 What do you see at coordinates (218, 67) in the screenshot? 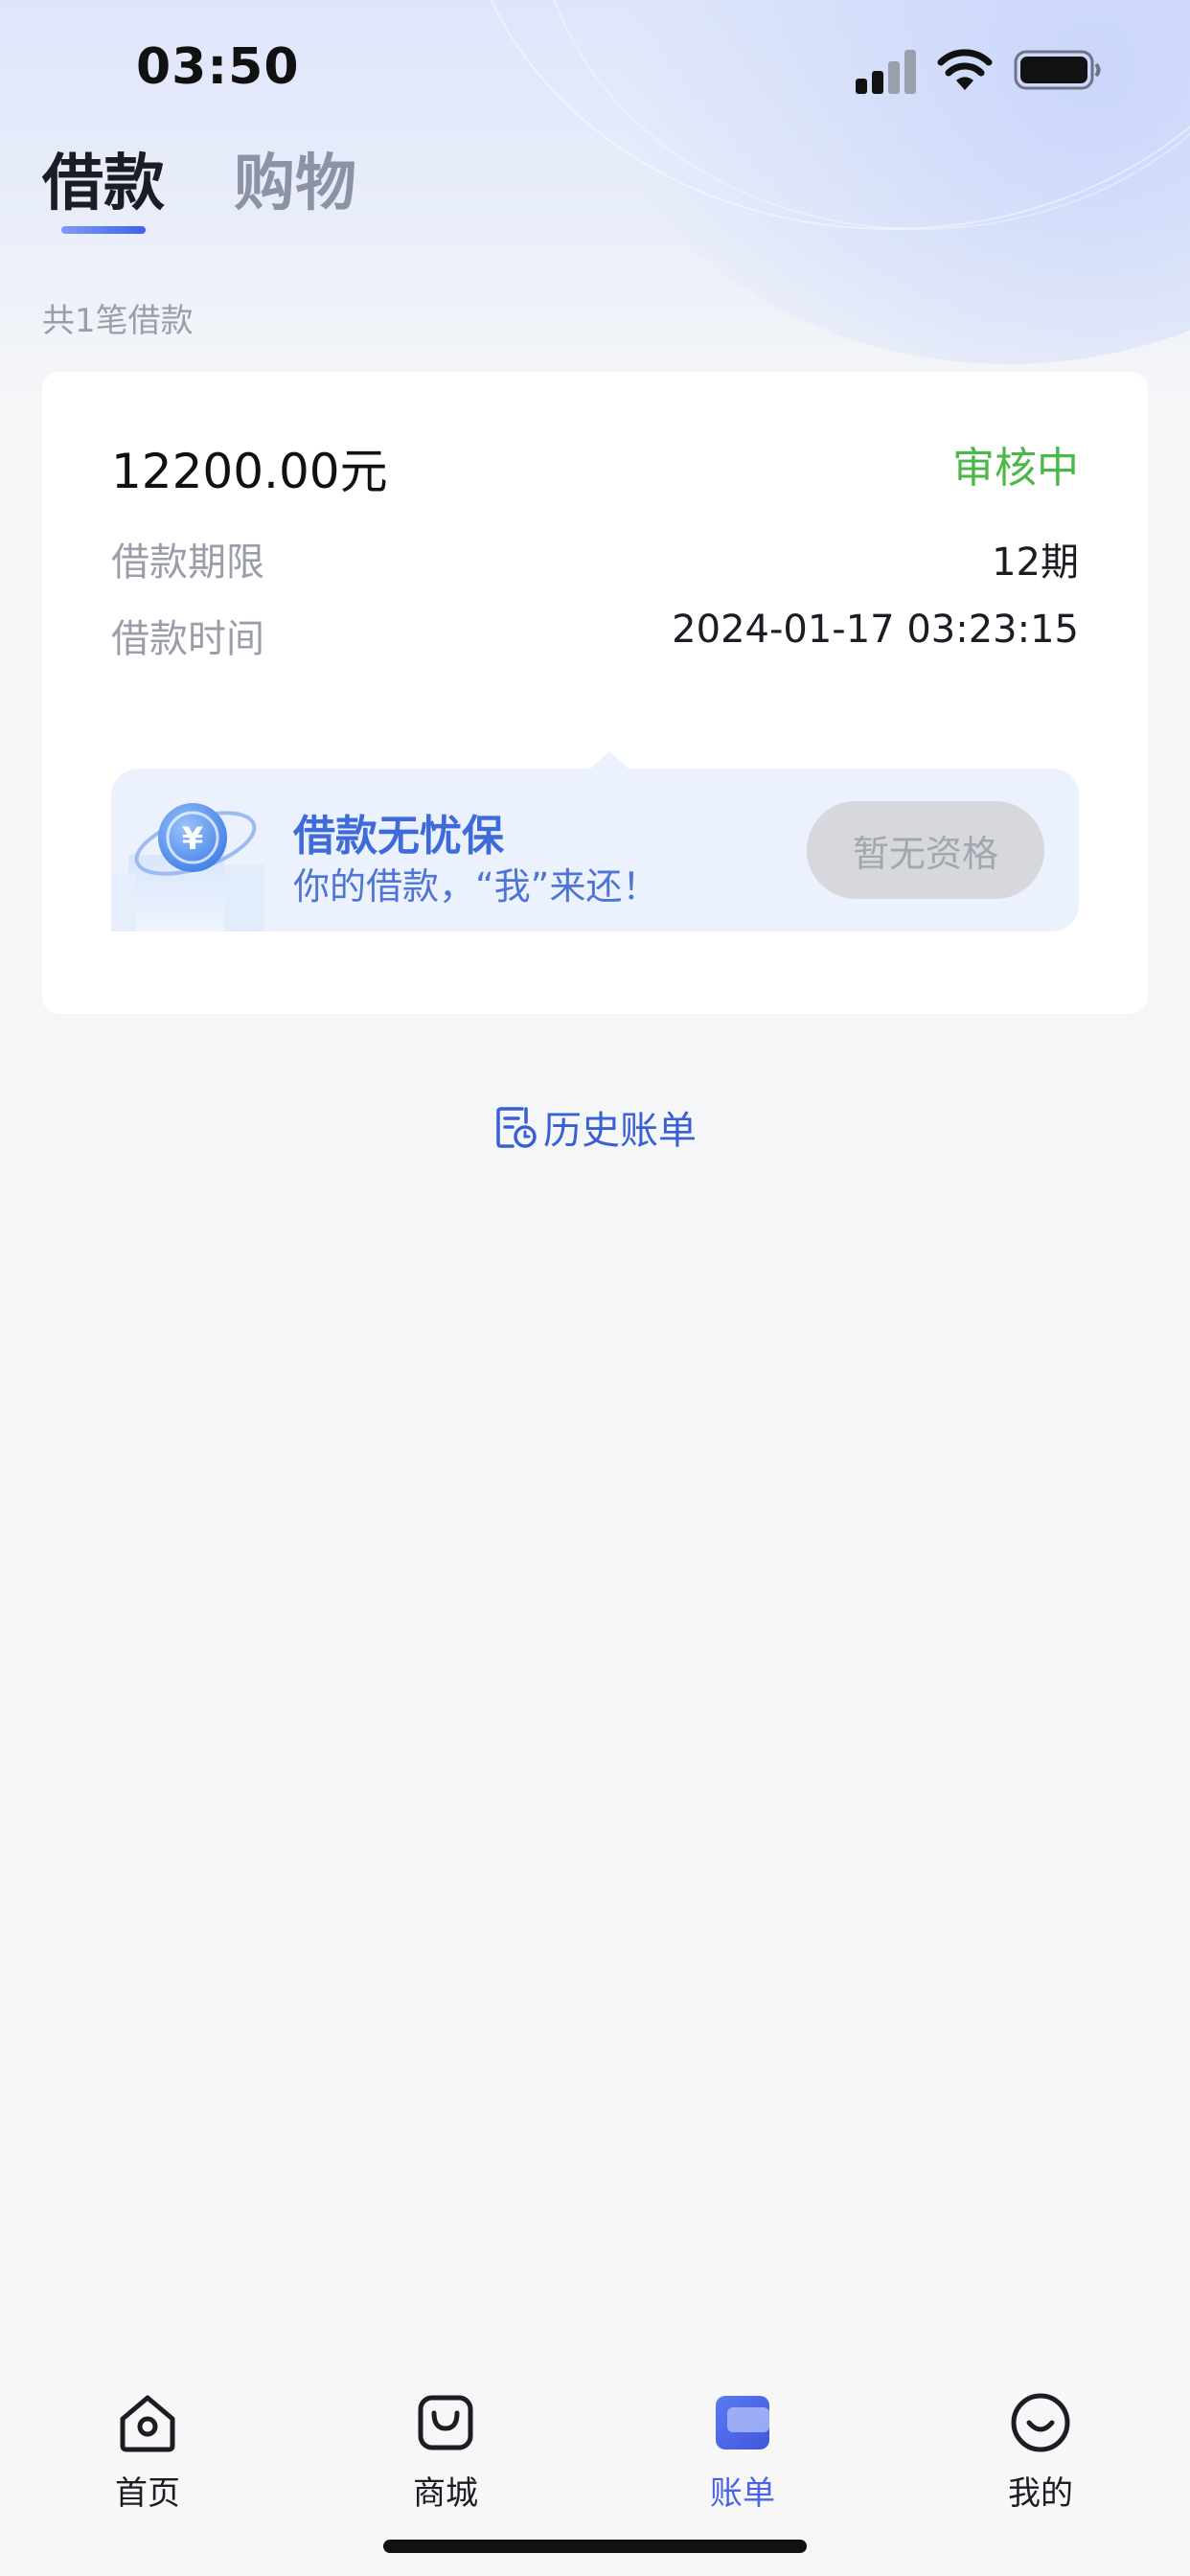
I see `status-time: 03:50` at bounding box center [218, 67].